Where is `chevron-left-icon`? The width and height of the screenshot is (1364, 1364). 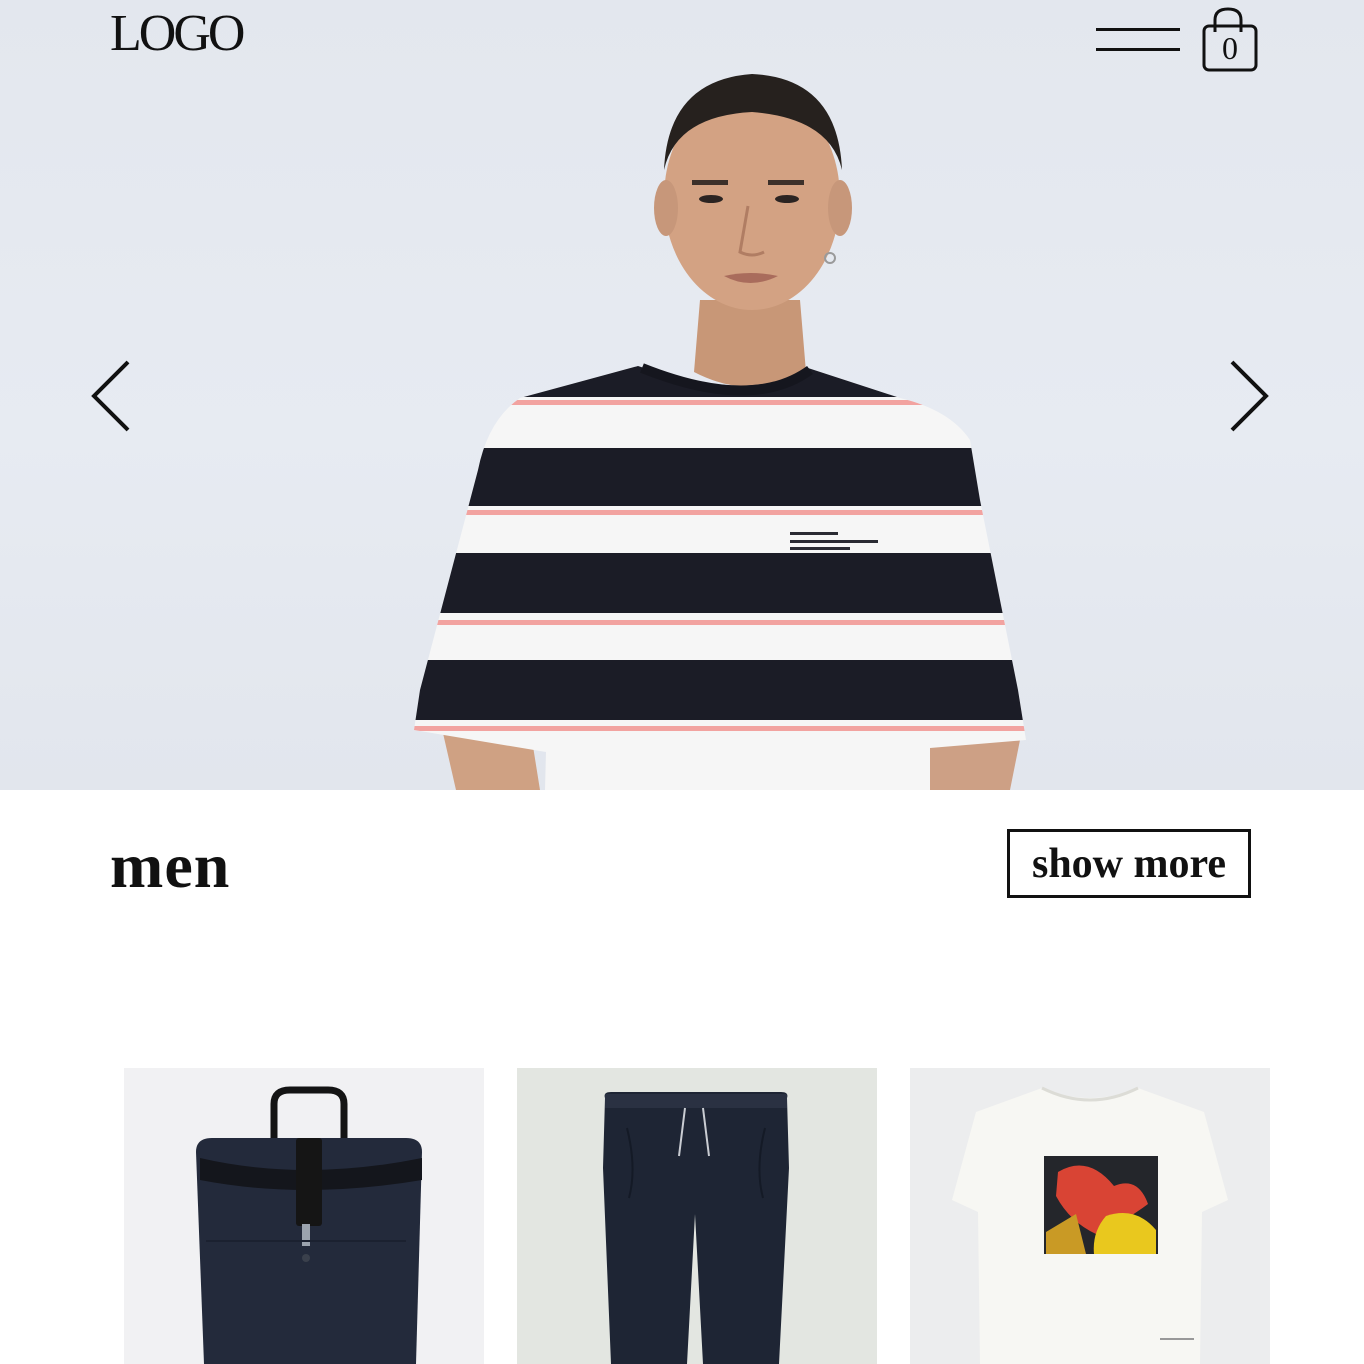 chevron-left-icon is located at coordinates (110, 396).